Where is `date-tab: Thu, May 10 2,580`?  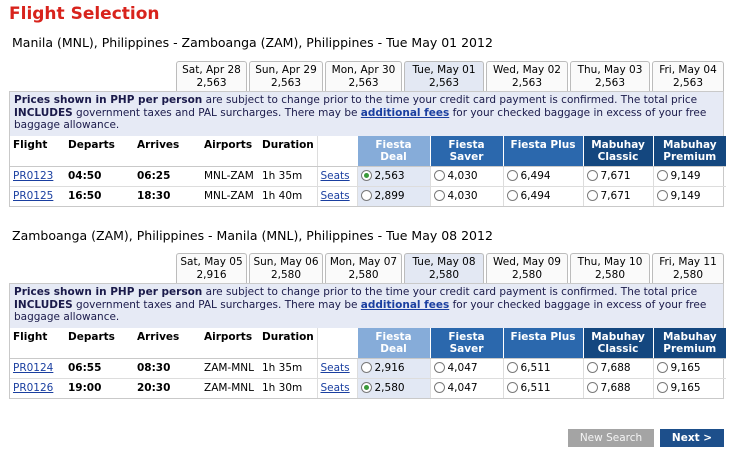
date-tab: Thu, May 10 2,580 is located at coordinates (610, 268).